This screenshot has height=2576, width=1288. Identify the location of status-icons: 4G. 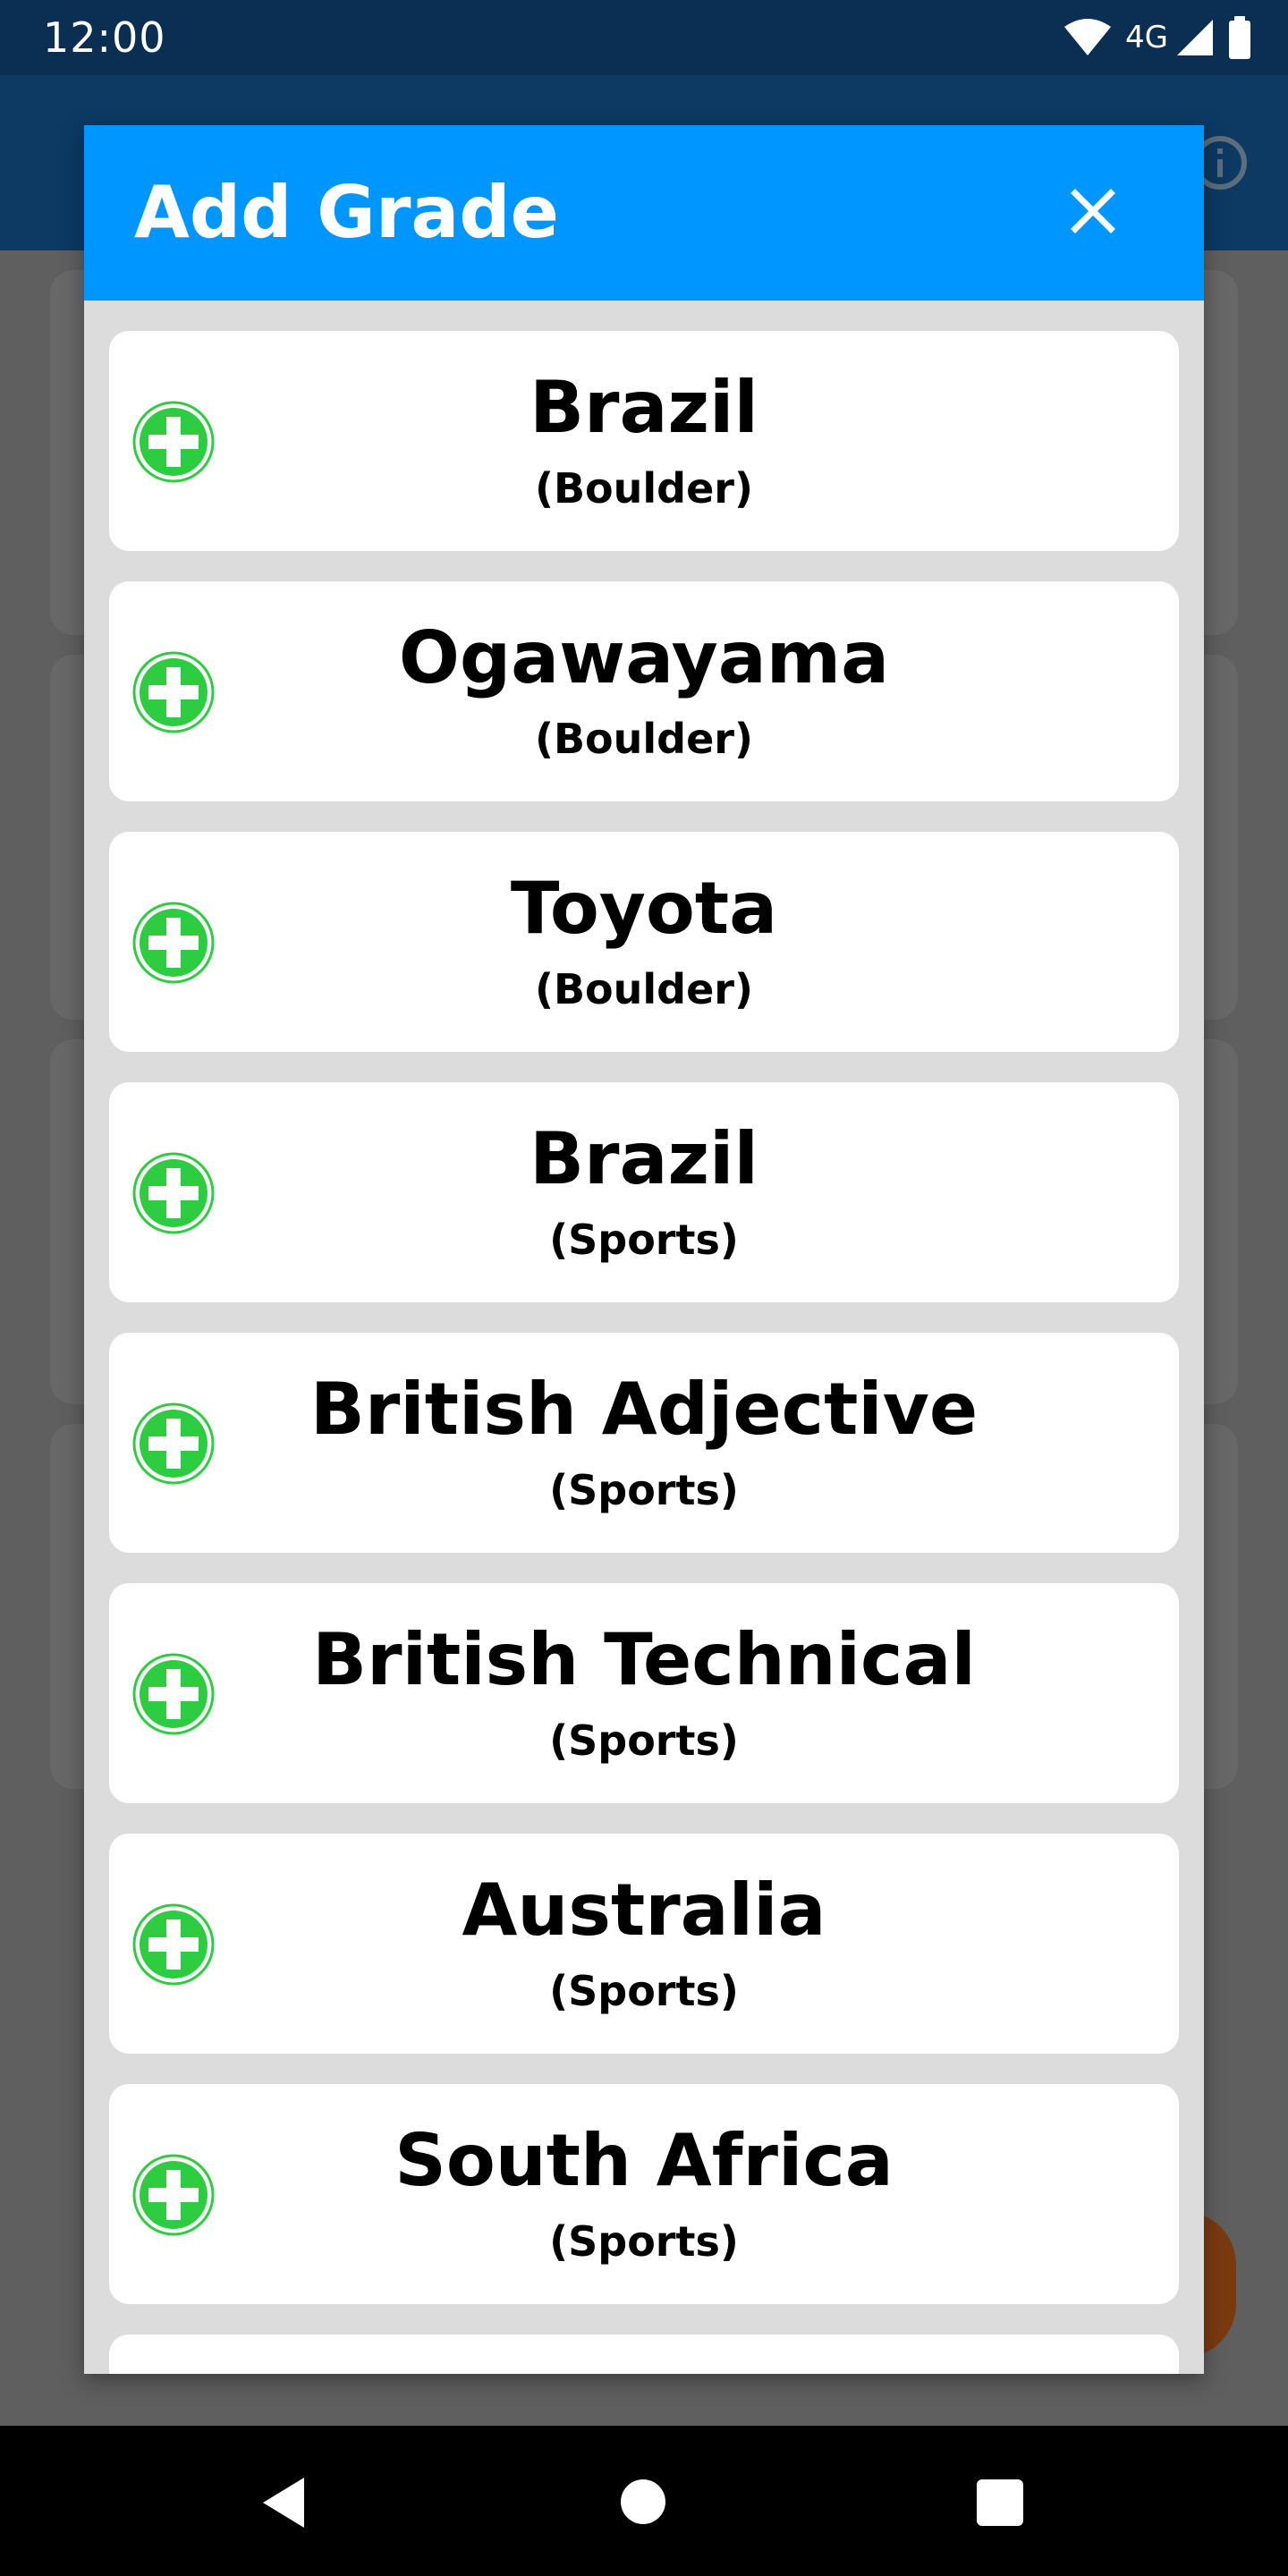
(1157, 37).